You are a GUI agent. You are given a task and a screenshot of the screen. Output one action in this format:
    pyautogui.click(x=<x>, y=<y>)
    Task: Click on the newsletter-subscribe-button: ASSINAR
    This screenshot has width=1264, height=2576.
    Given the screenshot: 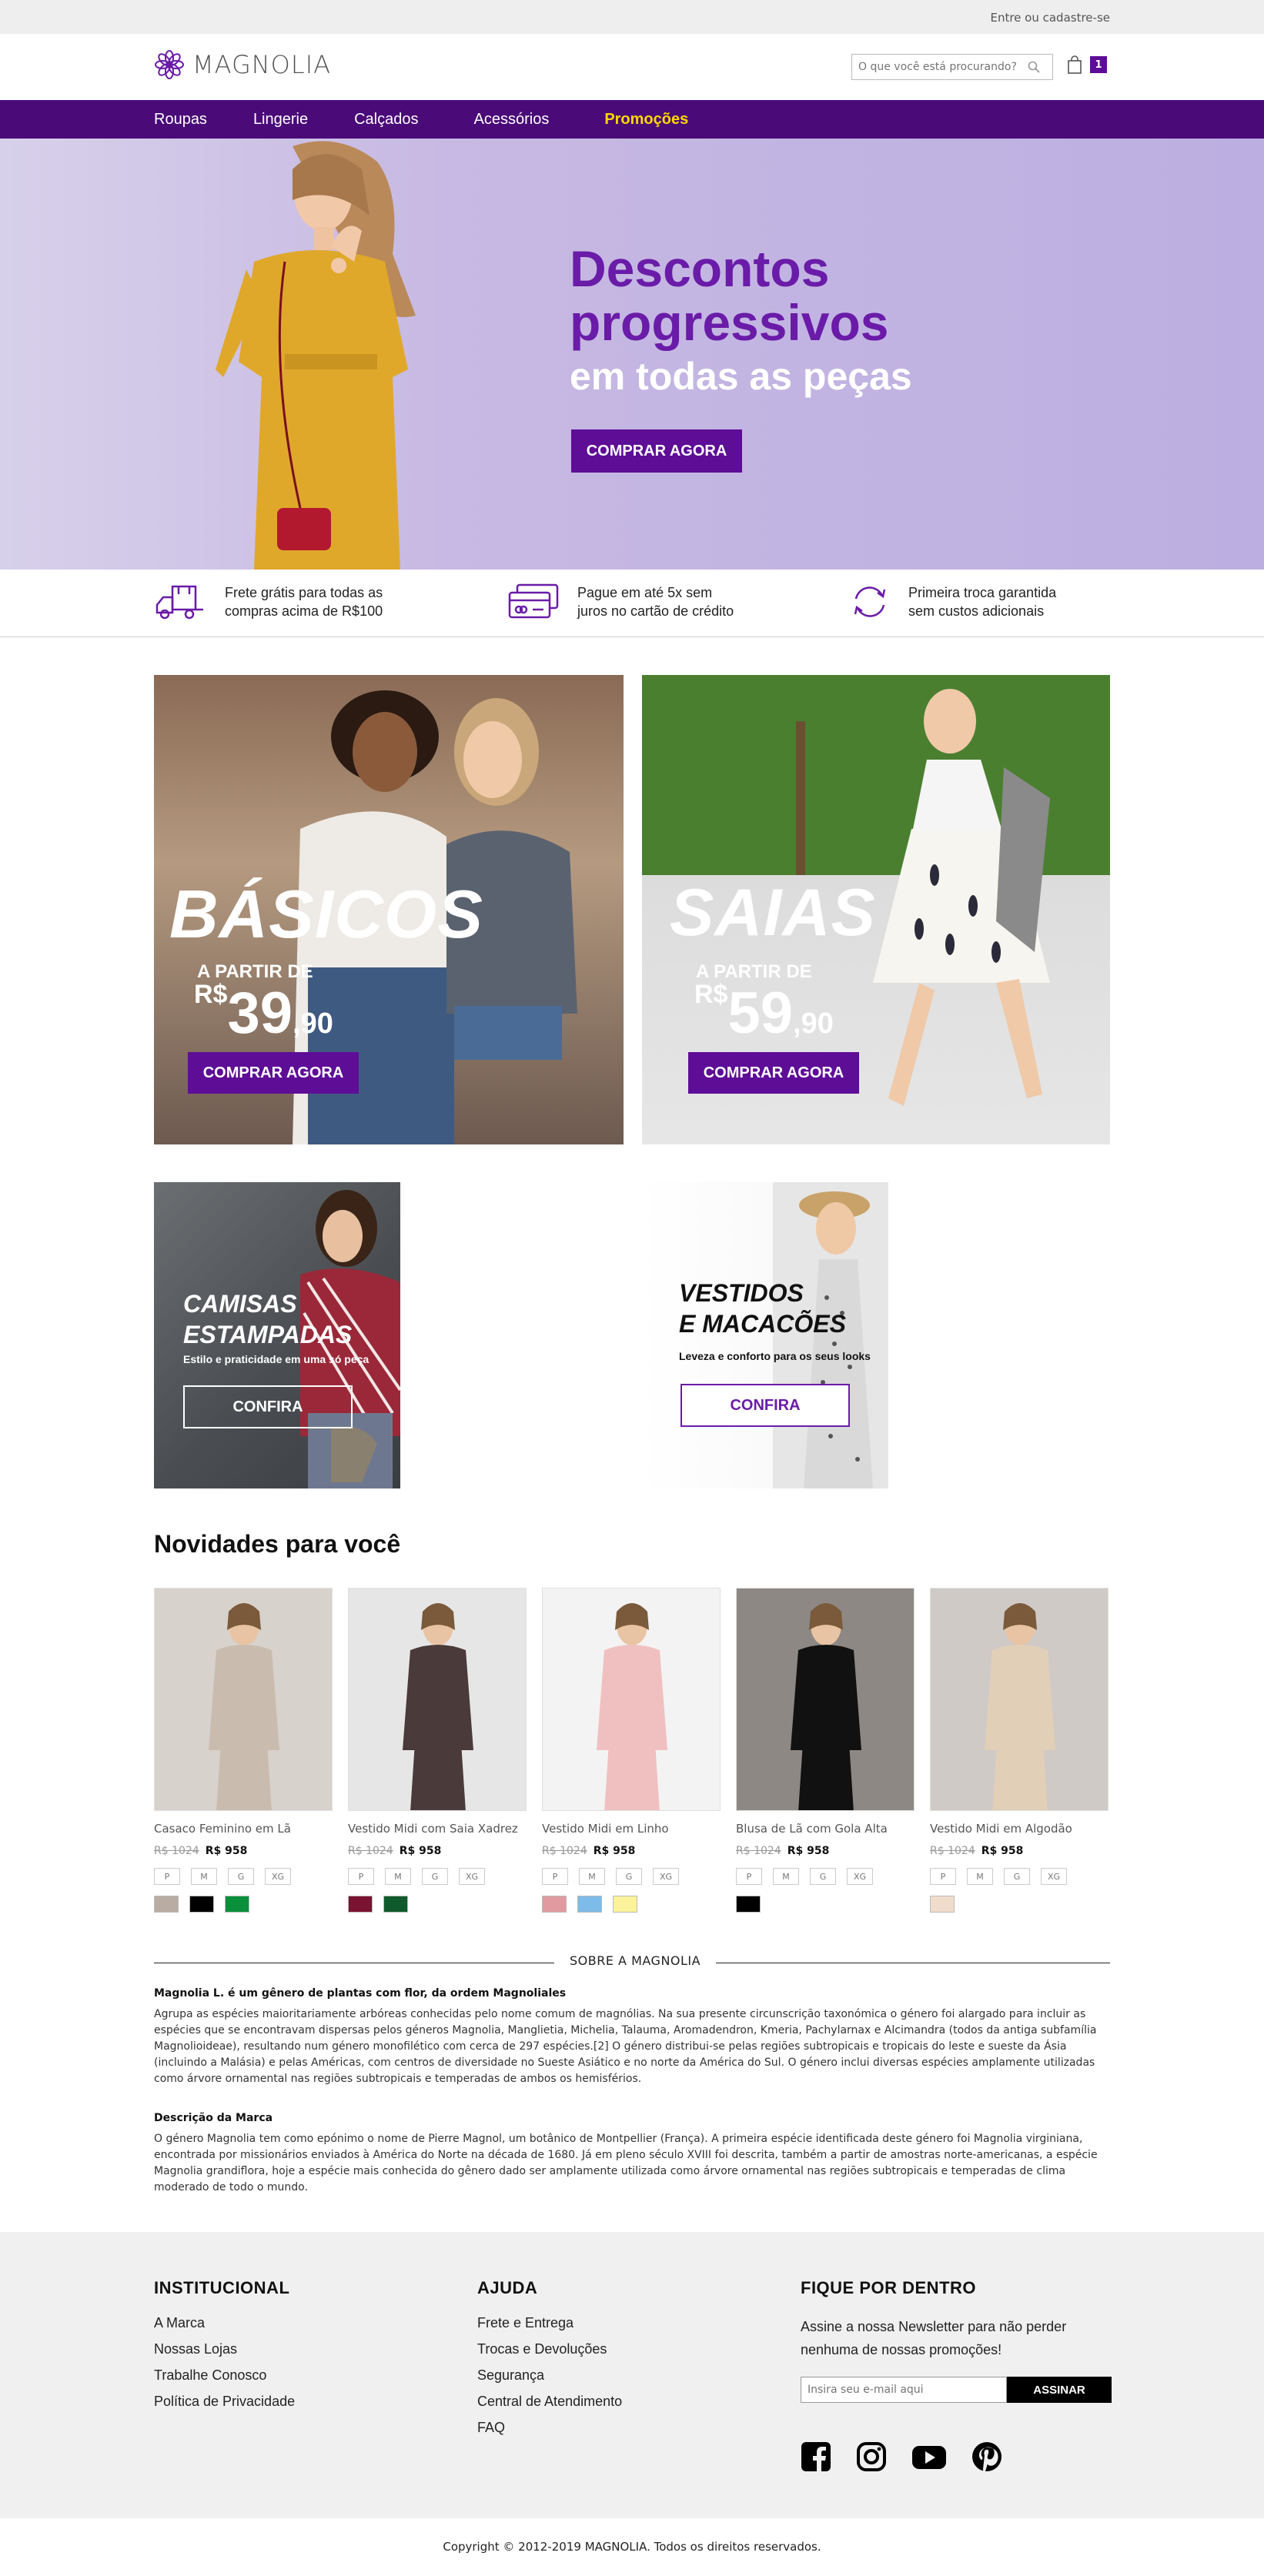 What is the action you would take?
    pyautogui.click(x=1059, y=2390)
    